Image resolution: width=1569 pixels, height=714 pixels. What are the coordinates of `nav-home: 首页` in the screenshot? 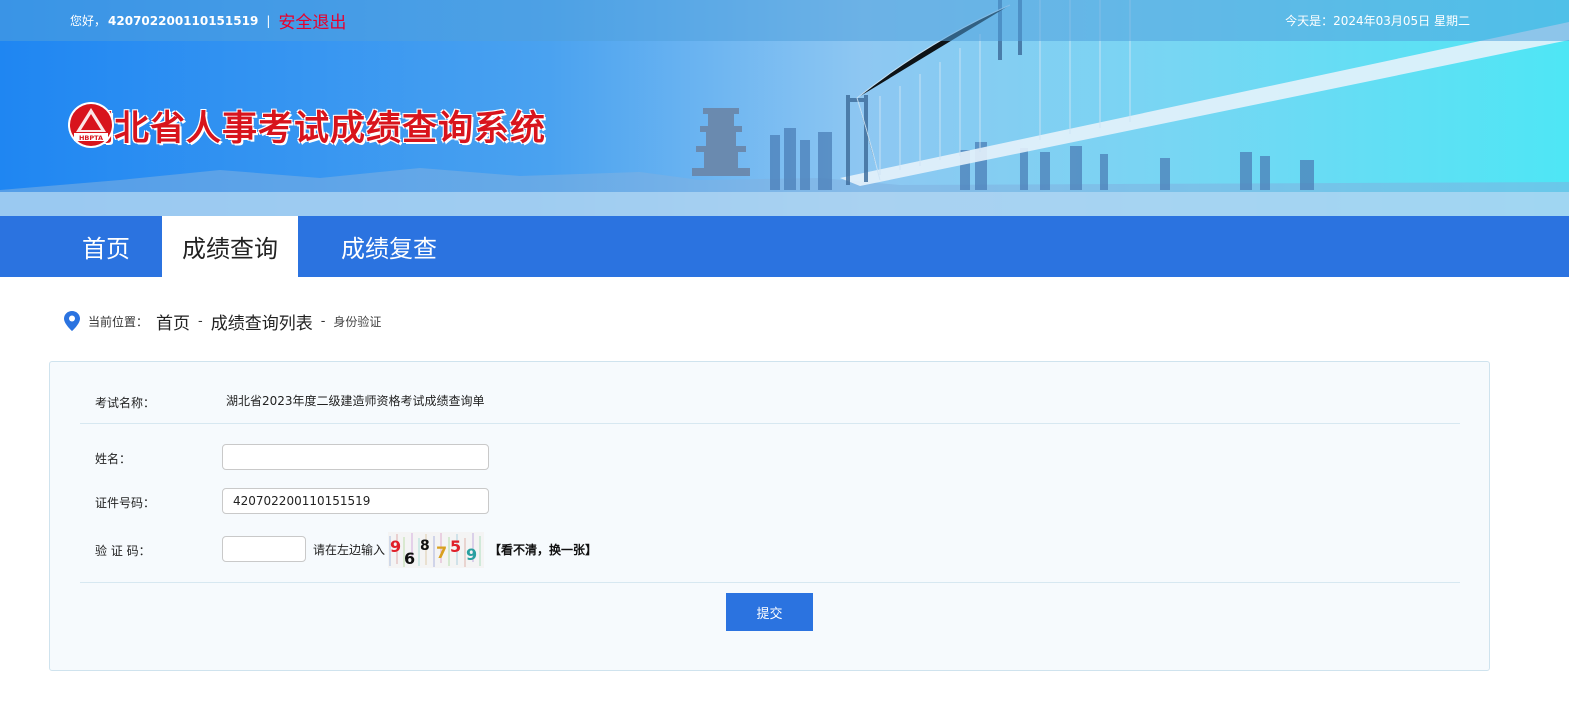 It's located at (106, 246).